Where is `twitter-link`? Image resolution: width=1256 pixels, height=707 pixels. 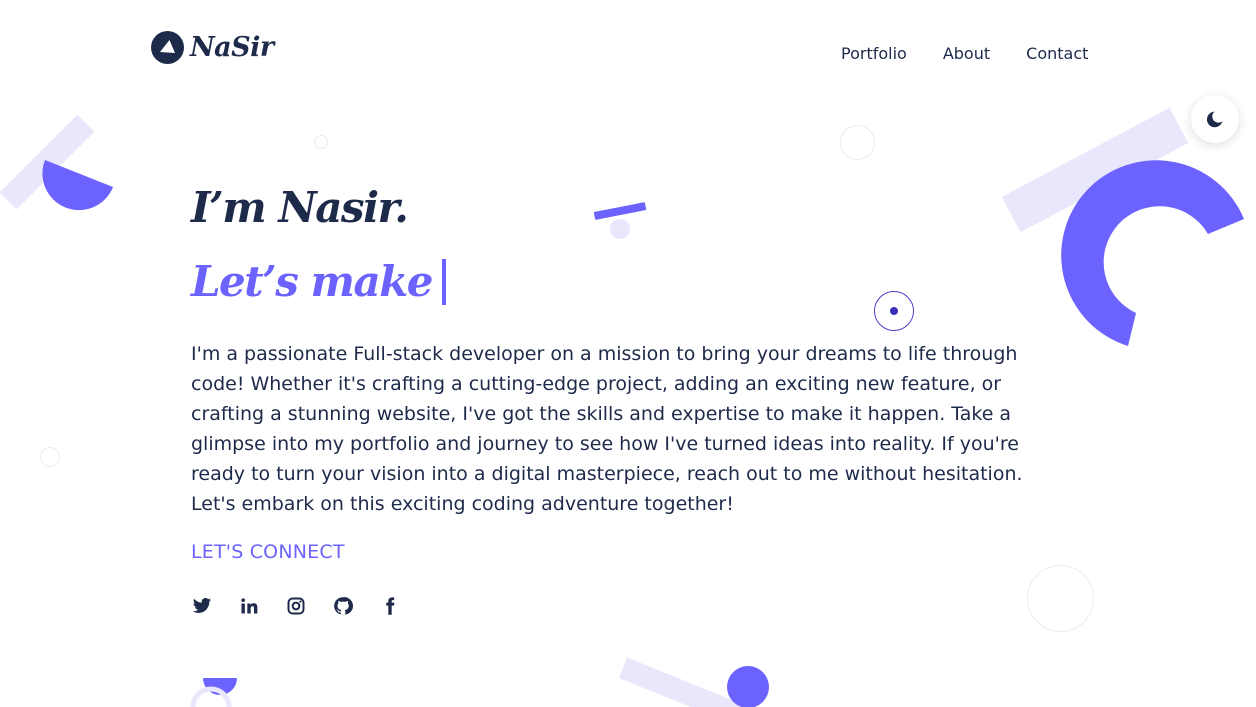
twitter-link is located at coordinates (201, 605).